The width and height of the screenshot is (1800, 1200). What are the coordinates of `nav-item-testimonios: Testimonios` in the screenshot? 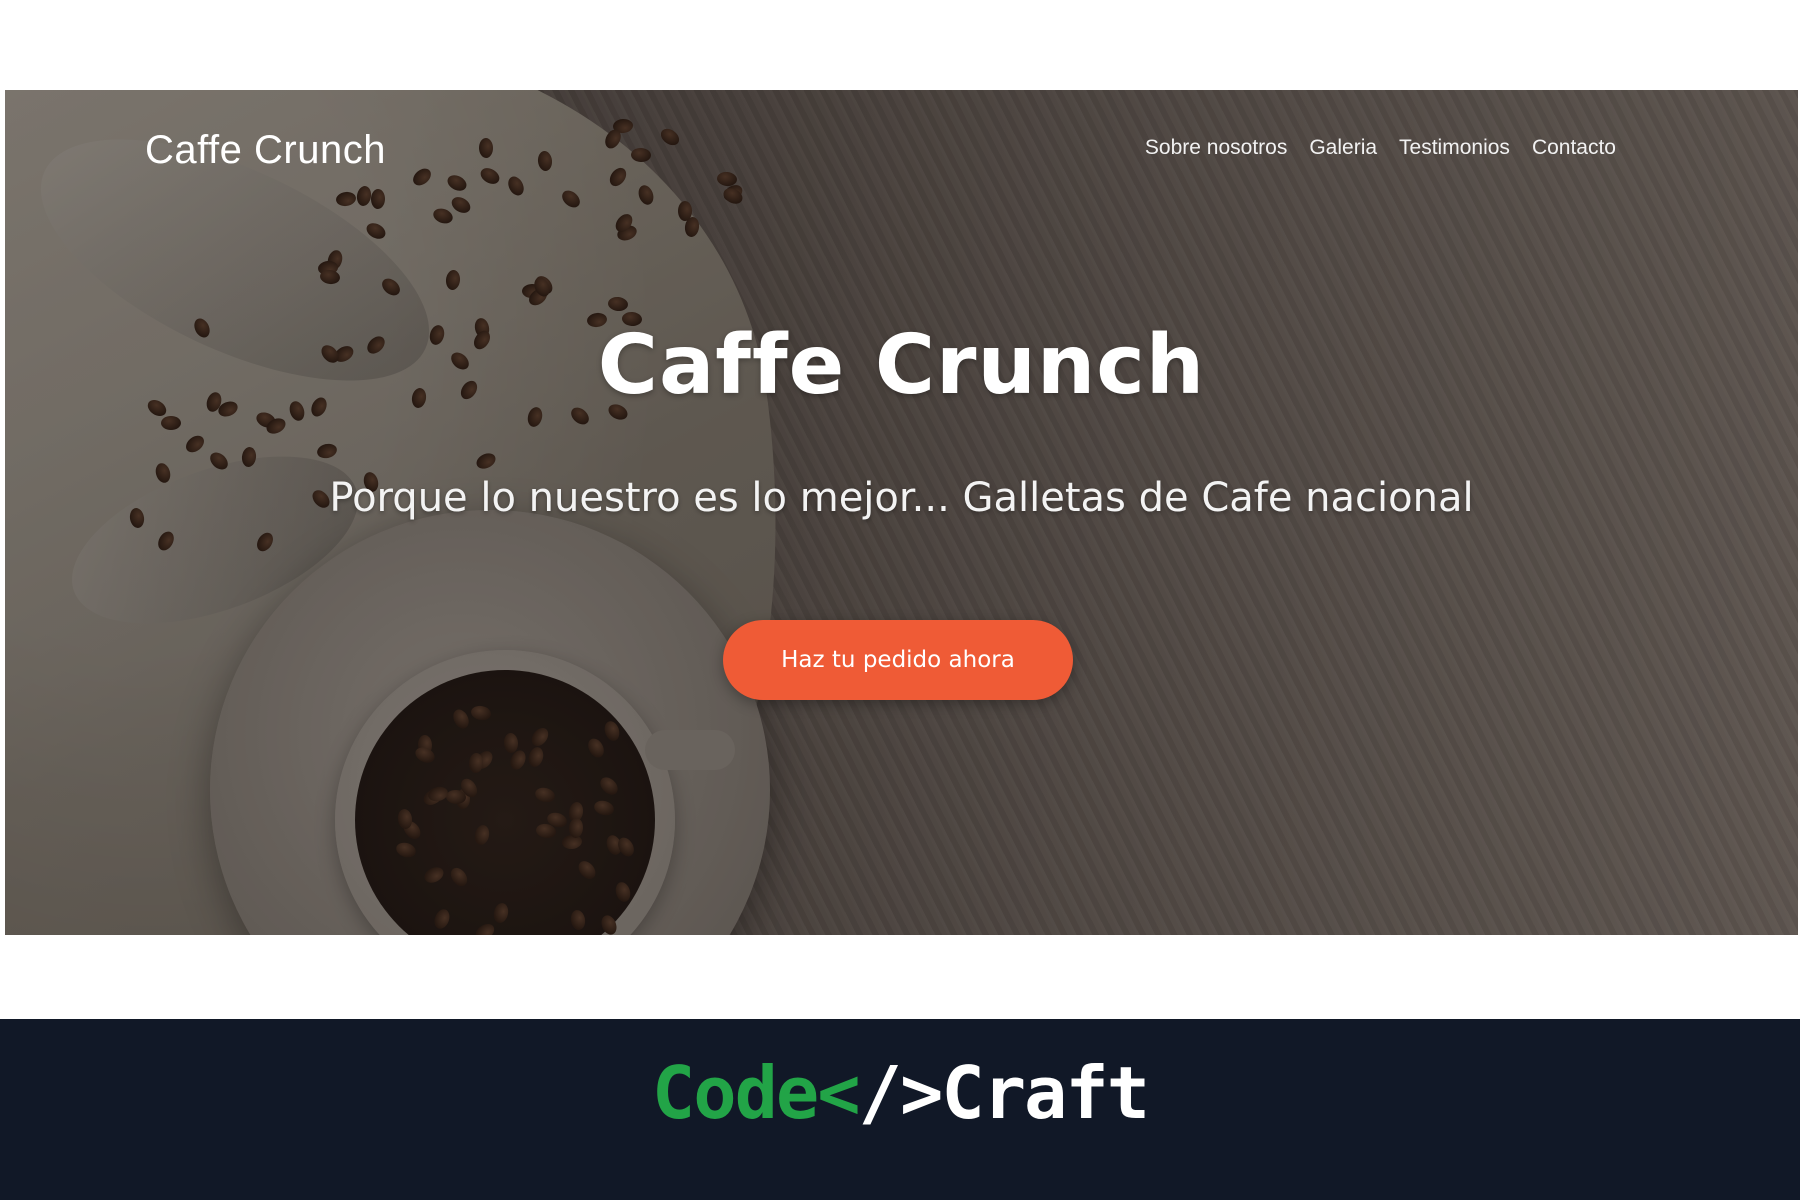 It's located at (1454, 148).